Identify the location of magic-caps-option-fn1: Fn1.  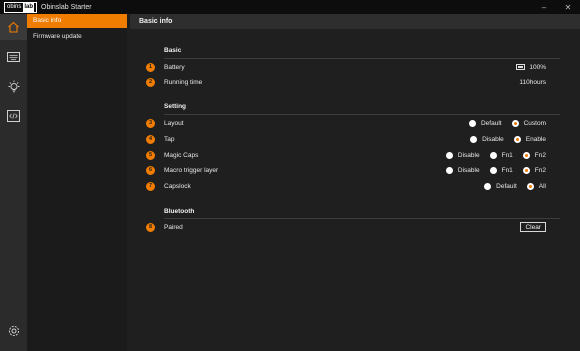
(501, 155).